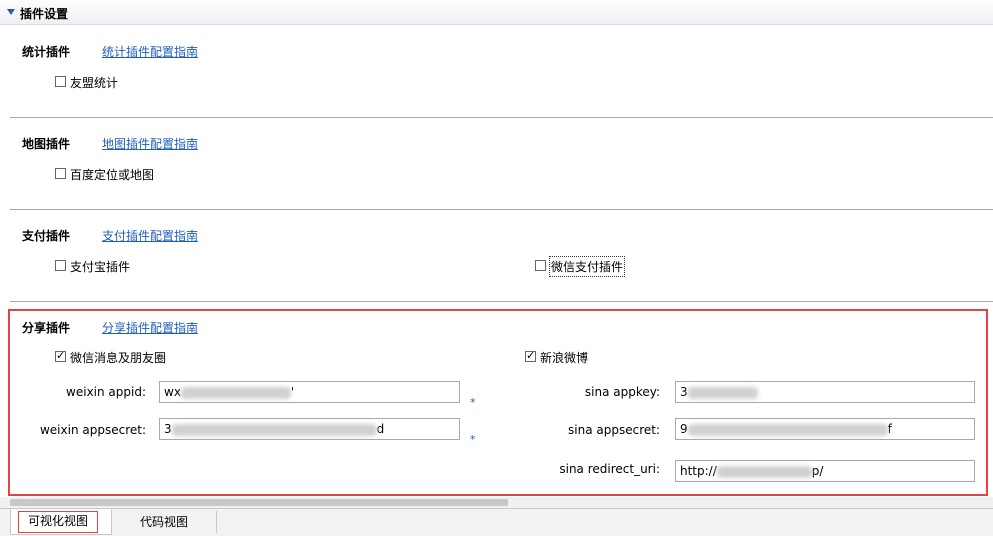  I want to click on alipay-checkbox, so click(60, 265).